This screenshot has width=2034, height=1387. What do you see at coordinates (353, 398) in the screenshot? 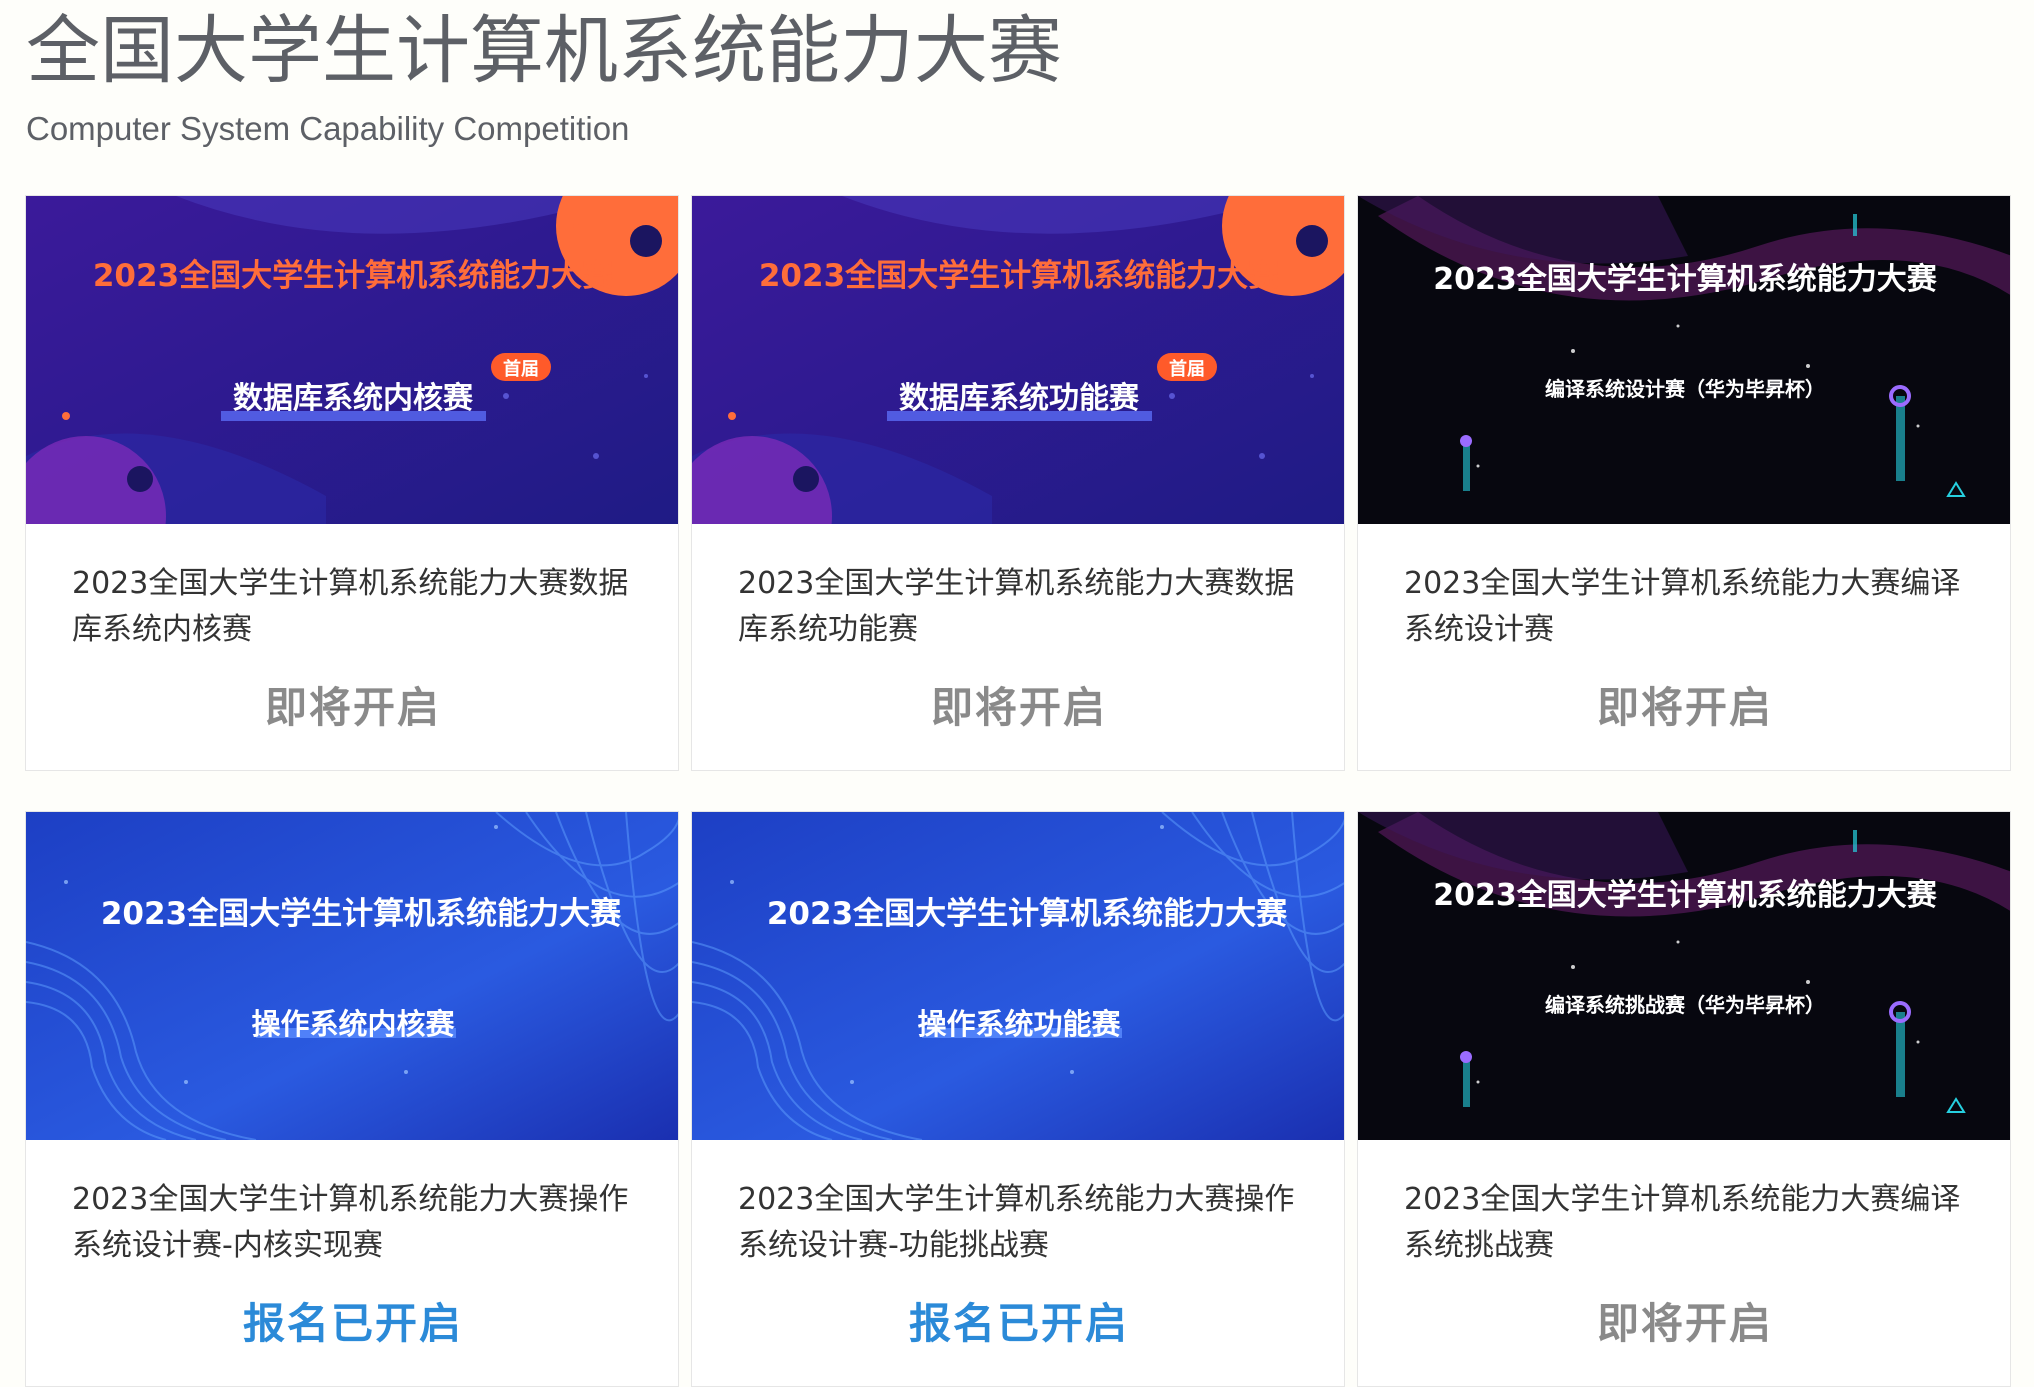
I see `banner-track: 数据库系统内核赛` at bounding box center [353, 398].